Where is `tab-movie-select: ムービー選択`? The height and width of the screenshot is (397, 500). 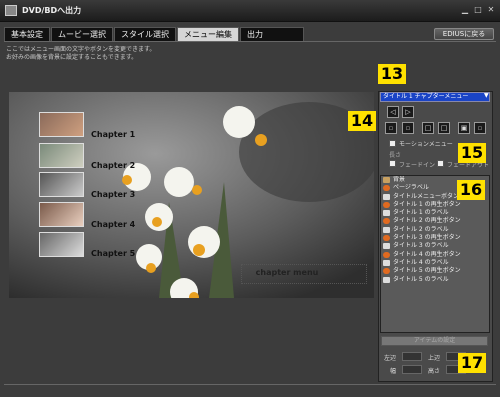 tab-movie-select: ムービー選択 is located at coordinates (82, 34).